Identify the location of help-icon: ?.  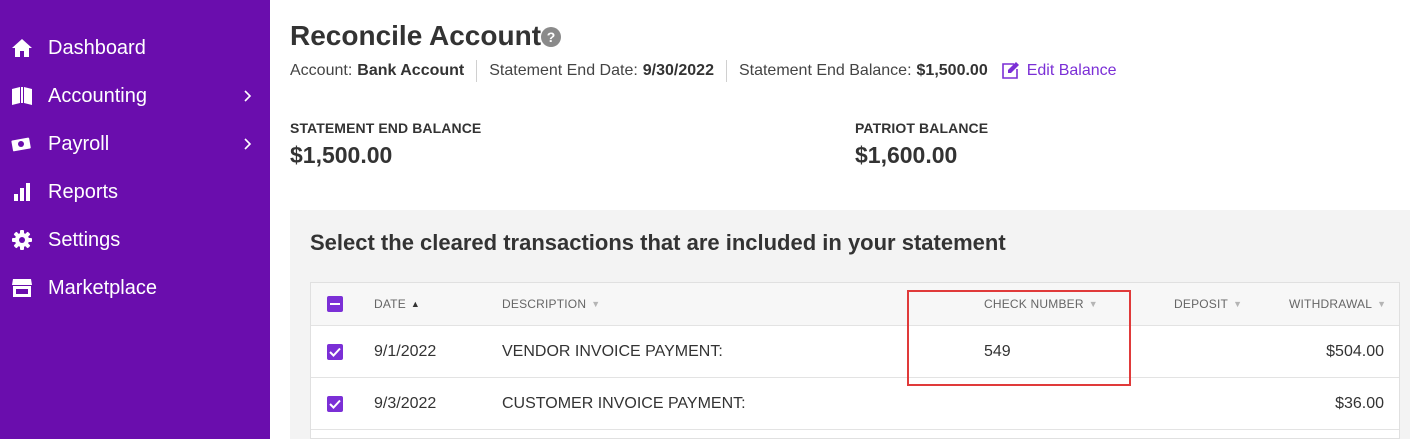
(551, 37).